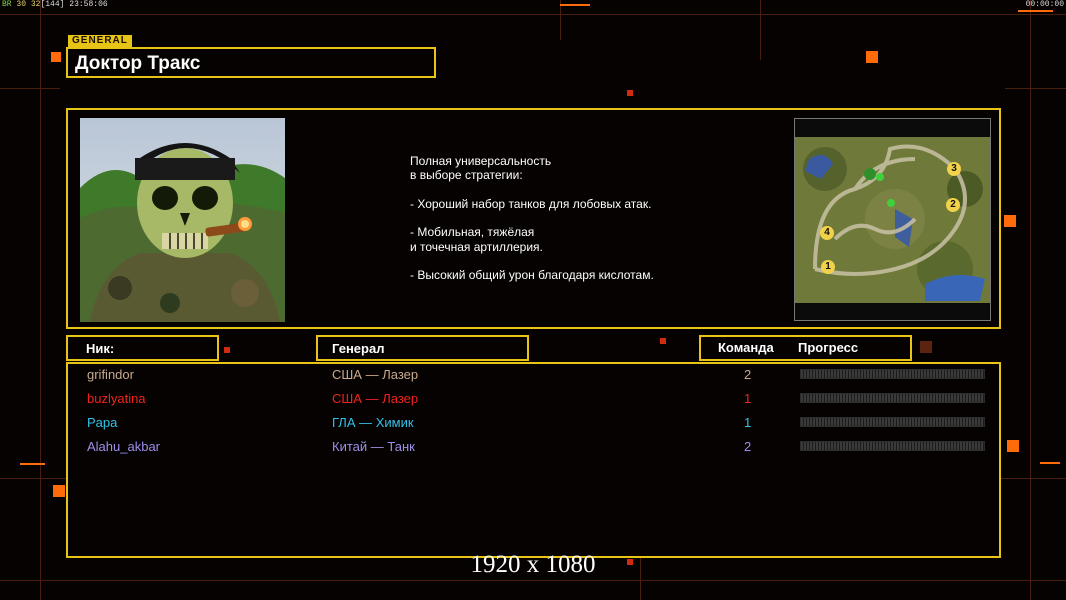 The width and height of the screenshot is (1066, 600). I want to click on hud-a: BR, so click(7, 4).